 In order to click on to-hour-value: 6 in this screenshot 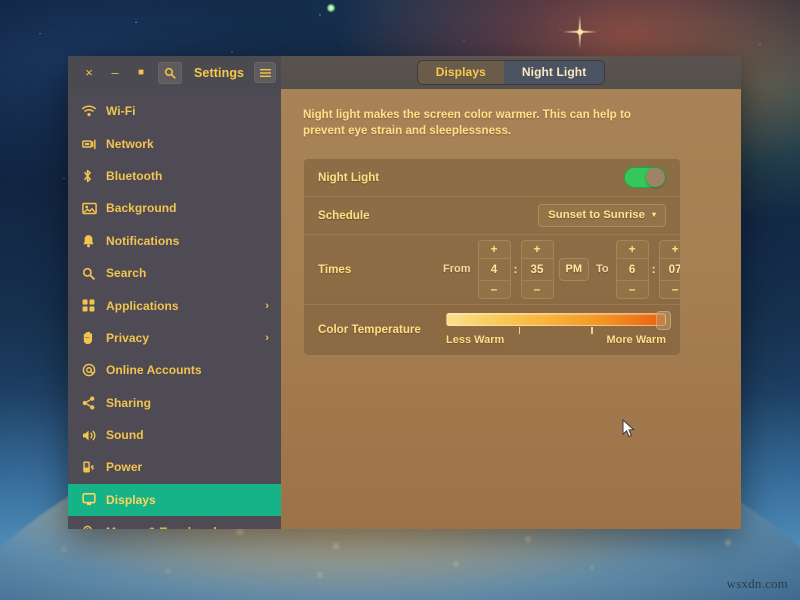, I will do `click(632, 269)`.